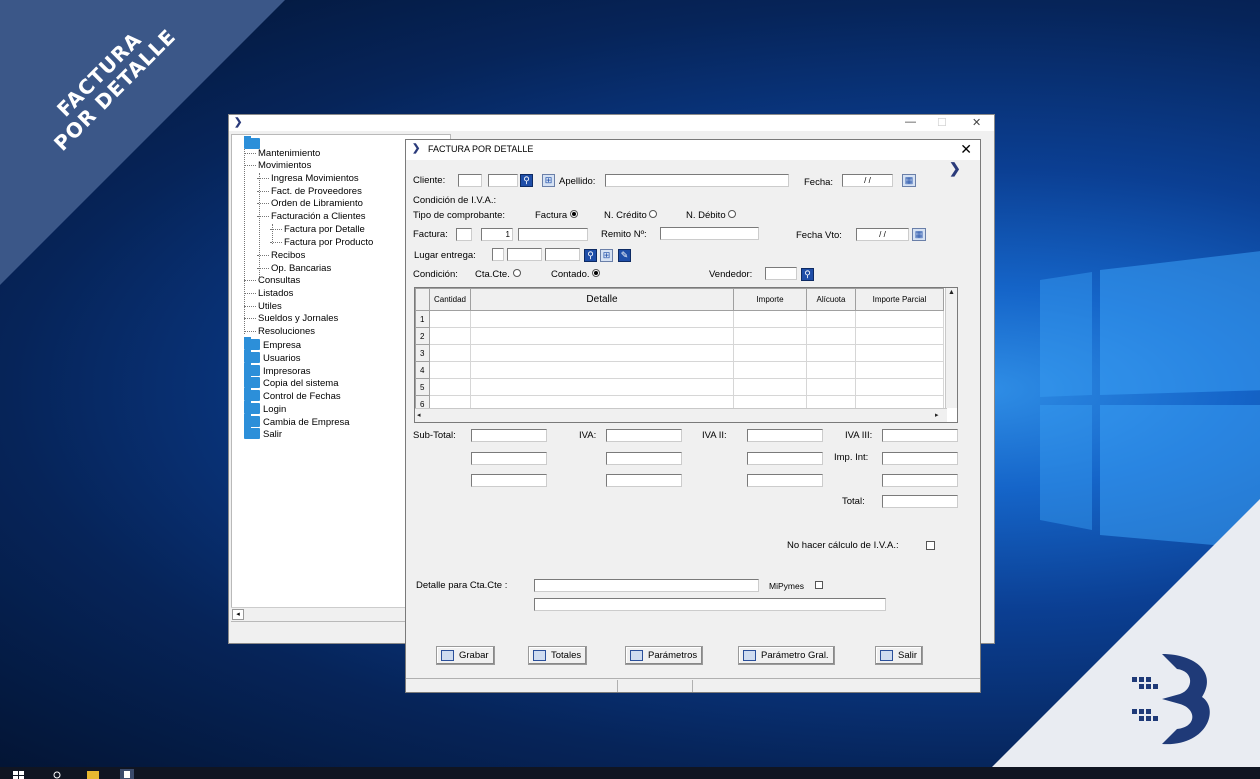 The width and height of the screenshot is (1260, 779). Describe the element at coordinates (498, 254) in the screenshot. I see `lugar-entrega-code-field` at that location.